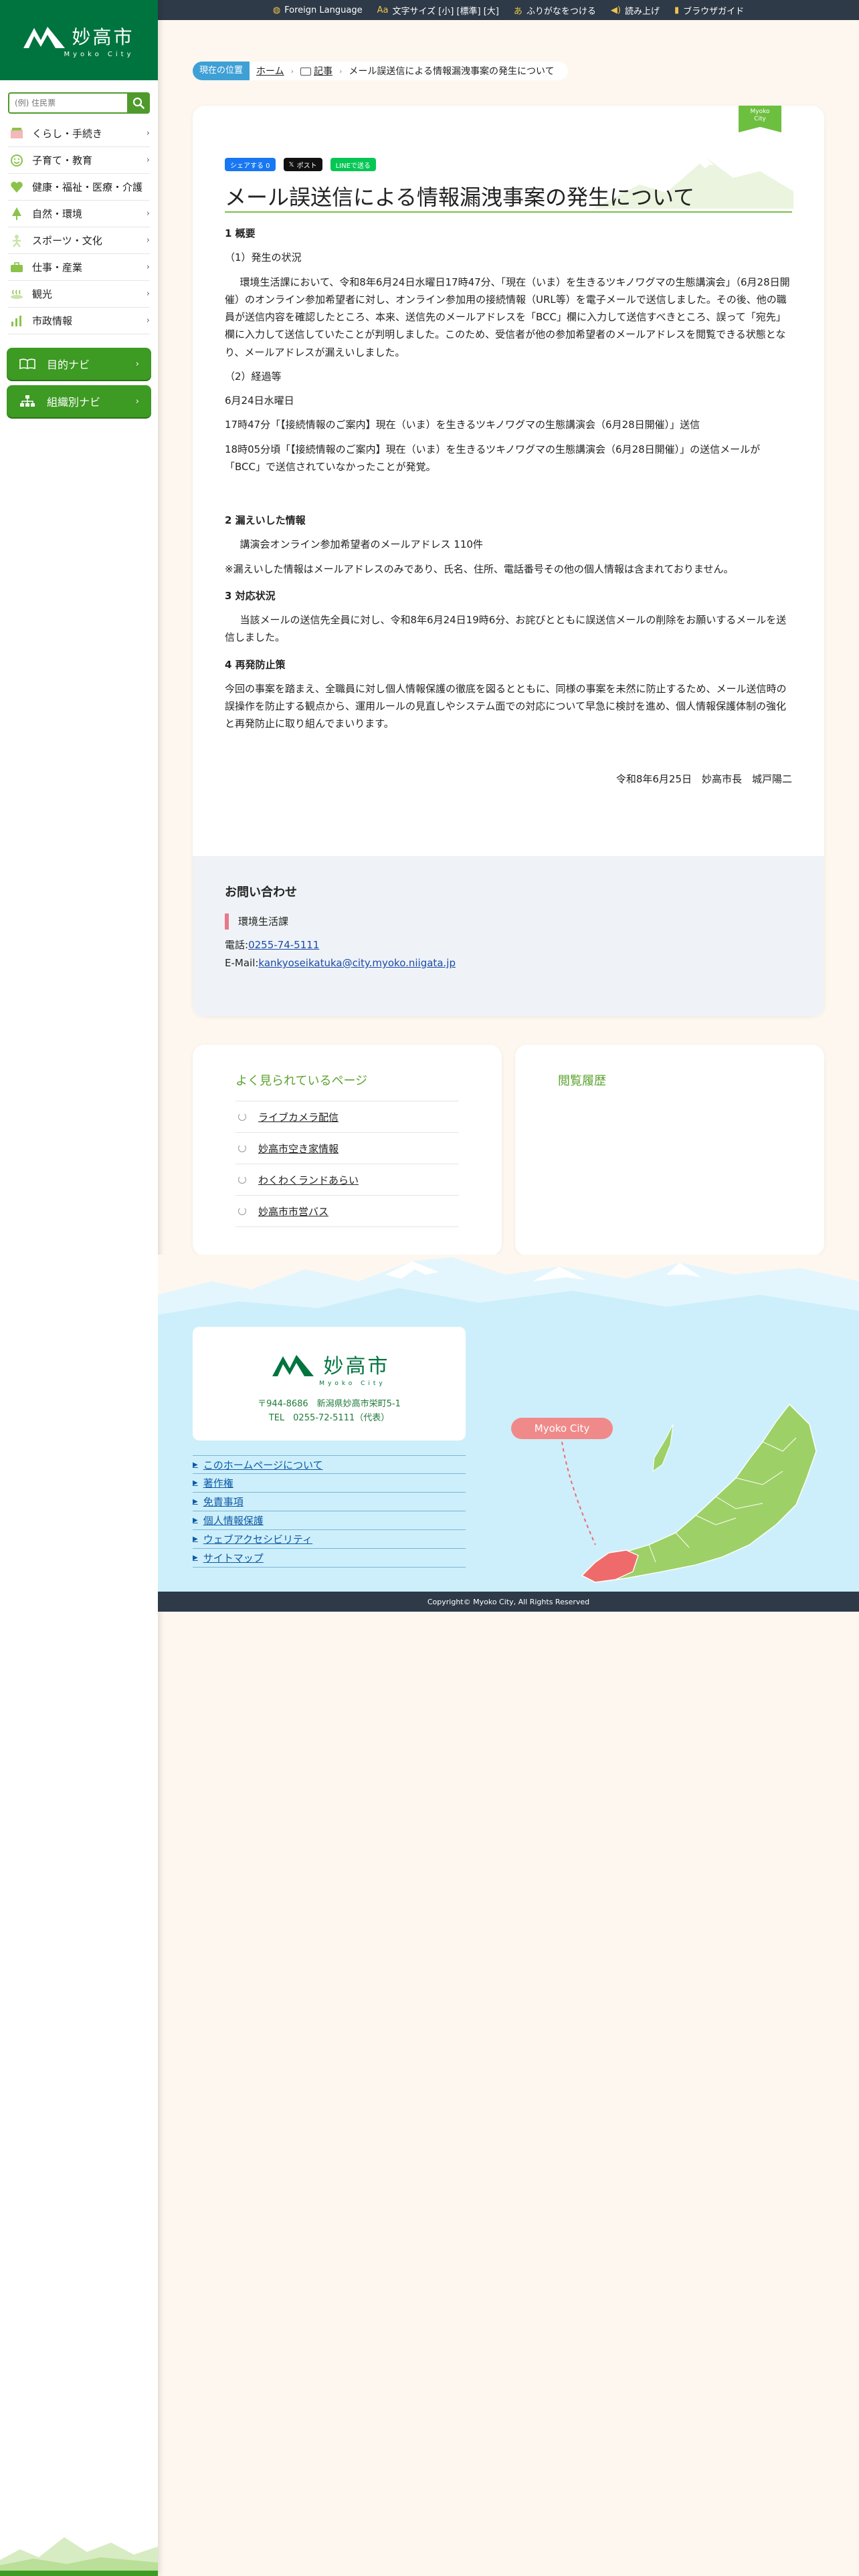 Image resolution: width=859 pixels, height=2576 pixels. I want to click on page-title: メール誤送信による情報漏洩事案の発生について, so click(460, 197).